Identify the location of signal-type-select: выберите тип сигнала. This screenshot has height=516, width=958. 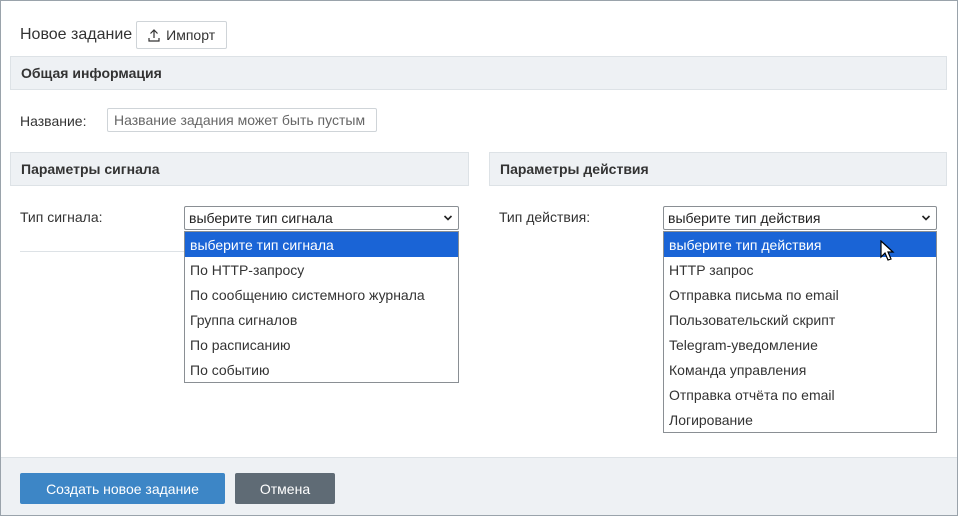
(321, 218).